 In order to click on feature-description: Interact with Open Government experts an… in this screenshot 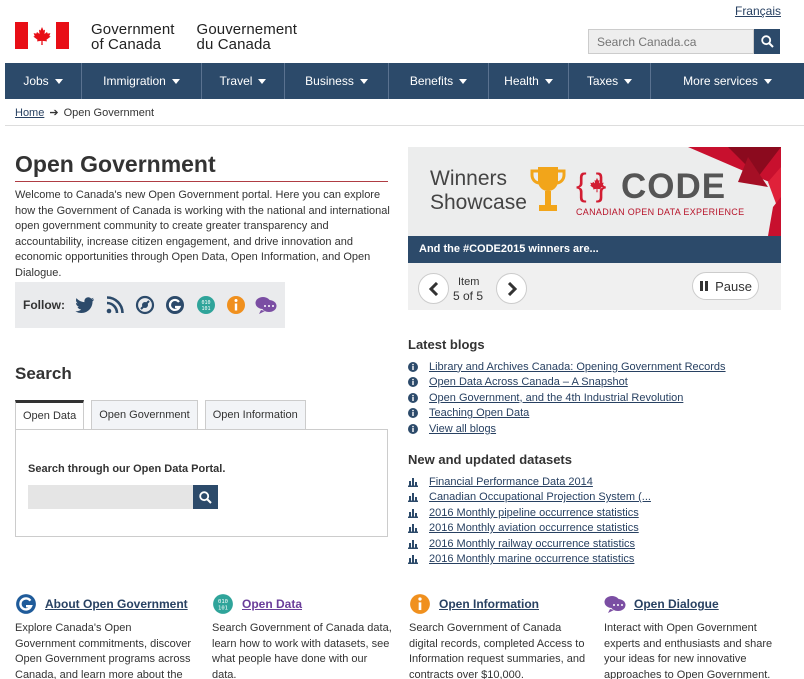, I will do `click(688, 650)`.